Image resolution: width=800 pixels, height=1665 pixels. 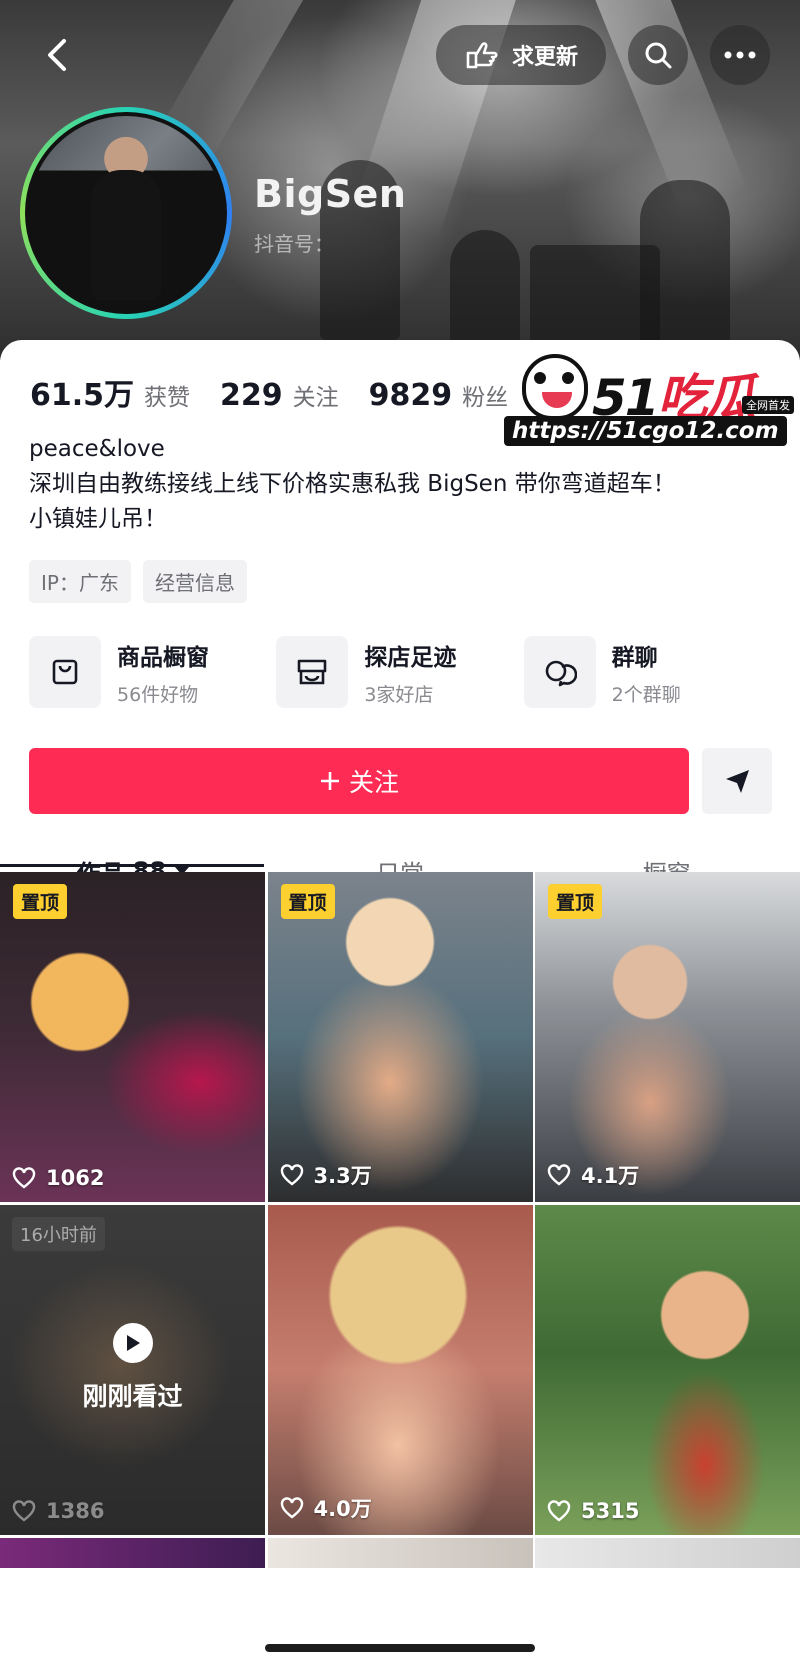 What do you see at coordinates (400, 1370) in the screenshot?
I see `video-thumbnail: 4.0万` at bounding box center [400, 1370].